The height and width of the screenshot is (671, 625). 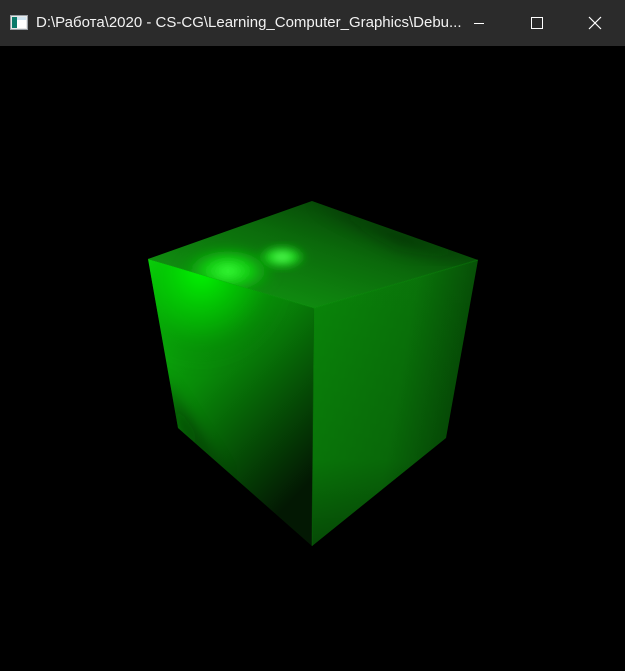 I want to click on minimize-icon, so click(x=479, y=23).